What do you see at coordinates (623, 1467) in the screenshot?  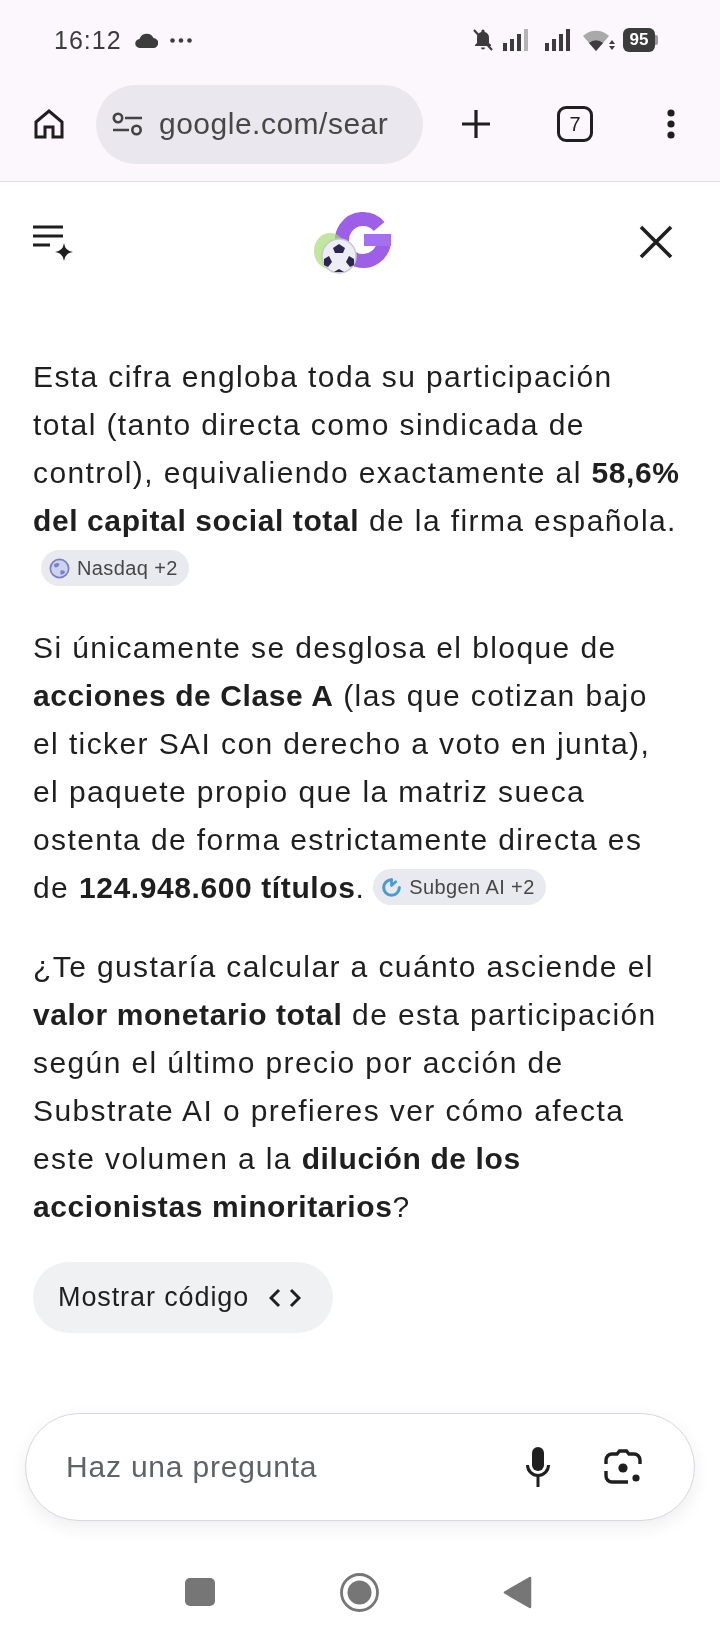 I see `camera-icon` at bounding box center [623, 1467].